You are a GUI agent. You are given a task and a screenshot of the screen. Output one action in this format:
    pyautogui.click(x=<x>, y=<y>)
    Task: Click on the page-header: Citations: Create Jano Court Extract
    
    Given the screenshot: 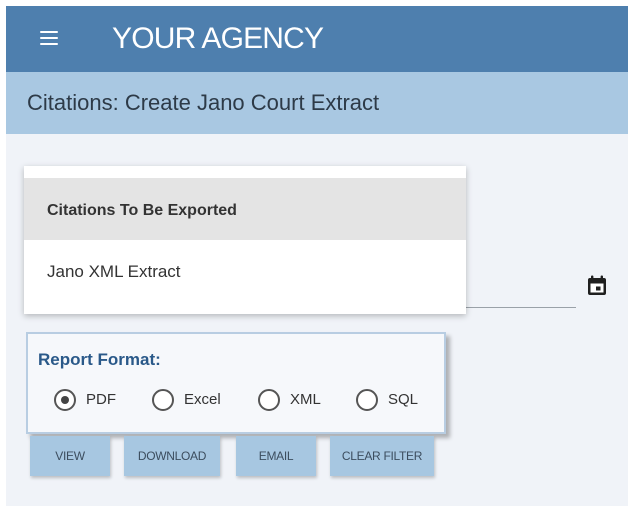 What is the action you would take?
    pyautogui.click(x=317, y=103)
    